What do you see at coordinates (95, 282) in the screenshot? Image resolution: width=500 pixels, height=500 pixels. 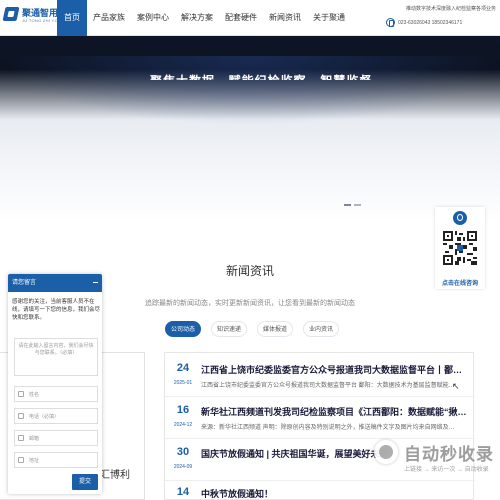 I see `minimize-icon` at bounding box center [95, 282].